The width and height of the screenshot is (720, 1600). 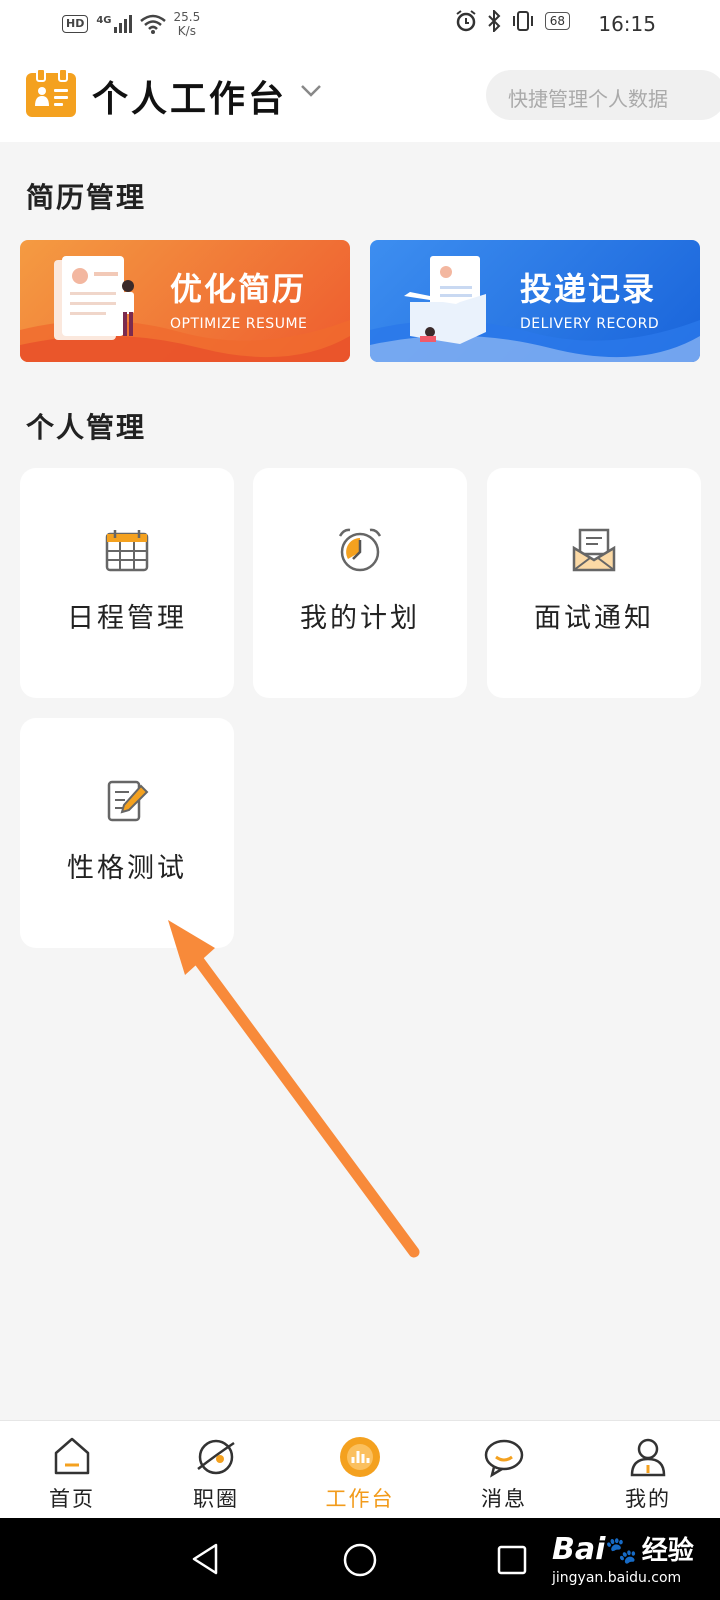 I want to click on home-icon, so click(x=72, y=1456).